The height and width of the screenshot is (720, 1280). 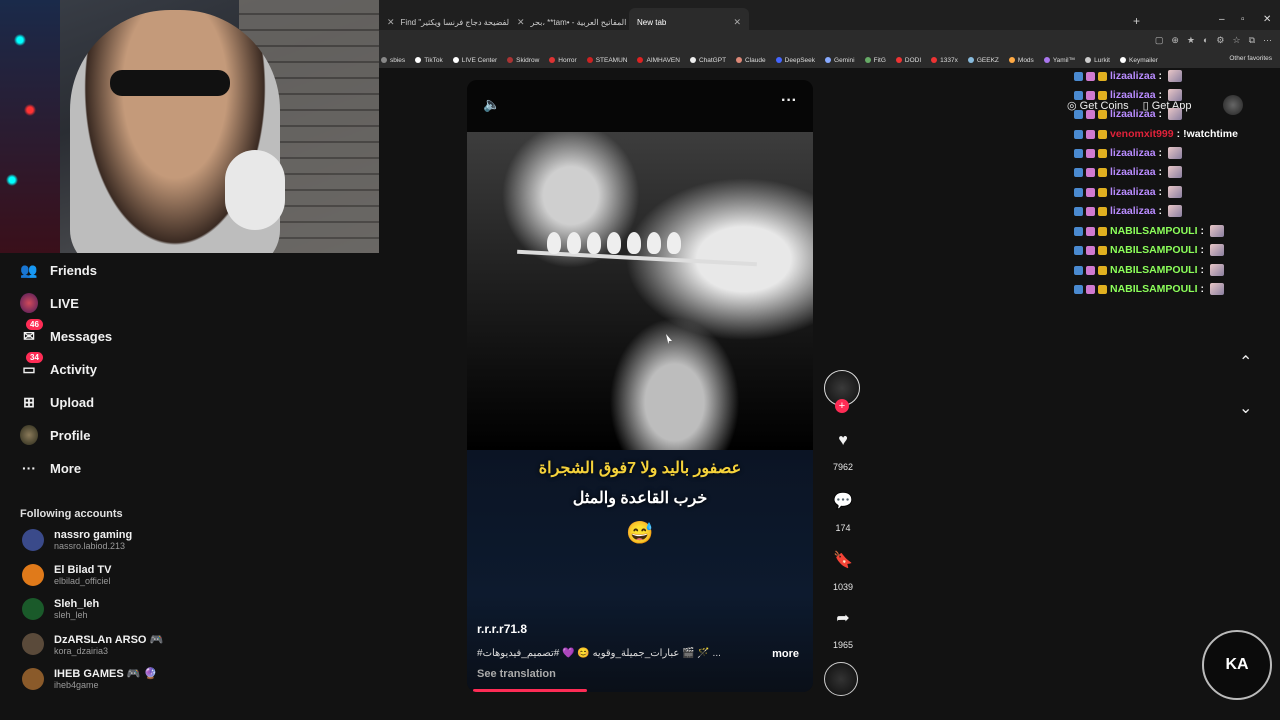 What do you see at coordinates (843, 629) in the screenshot?
I see `share-button: ➦ 1965` at bounding box center [843, 629].